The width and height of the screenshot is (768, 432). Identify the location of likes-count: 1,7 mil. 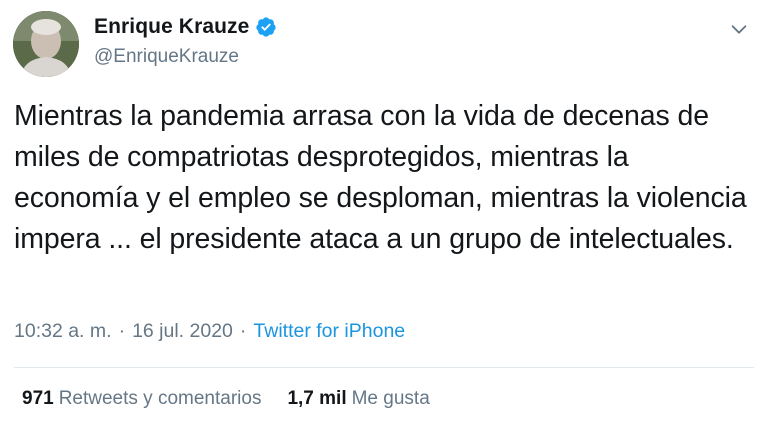
(317, 398).